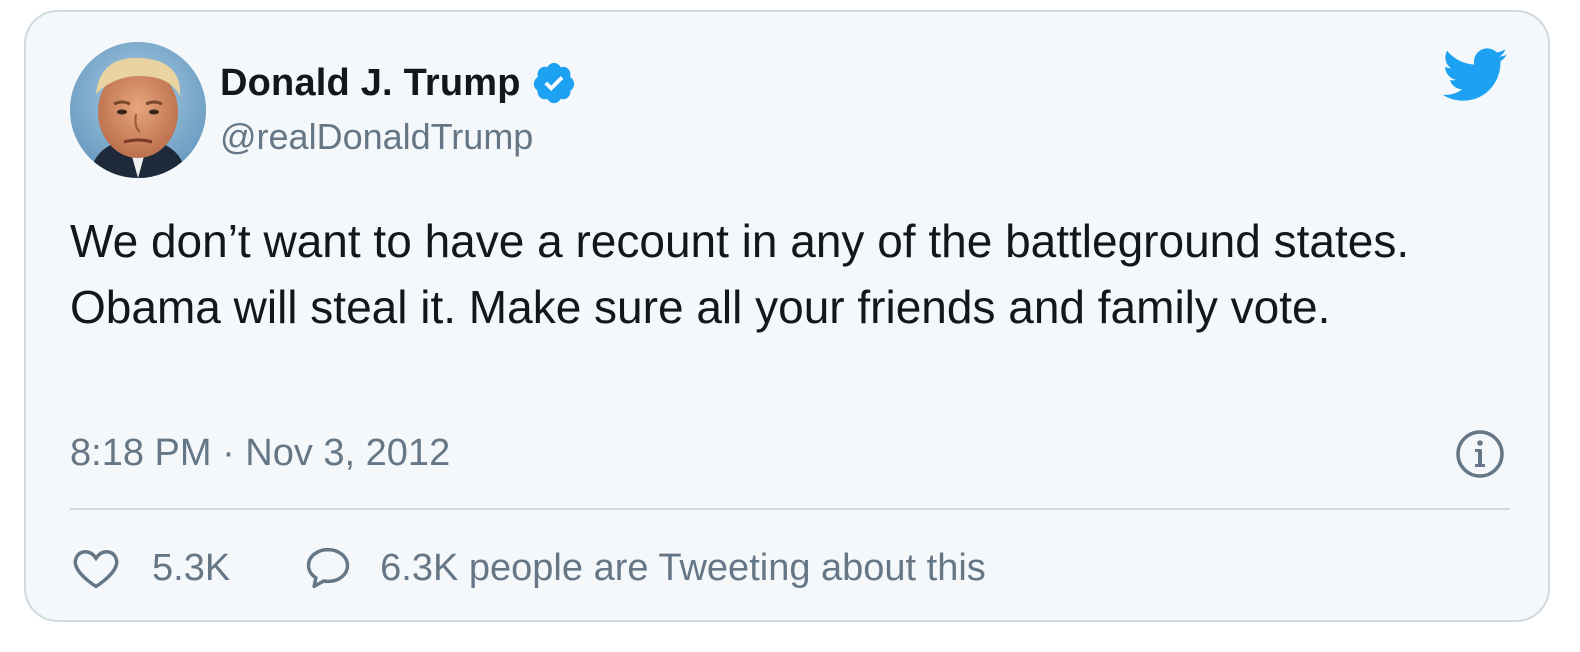  What do you see at coordinates (376, 137) in the screenshot?
I see `author-handle: @realDonaldTrump` at bounding box center [376, 137].